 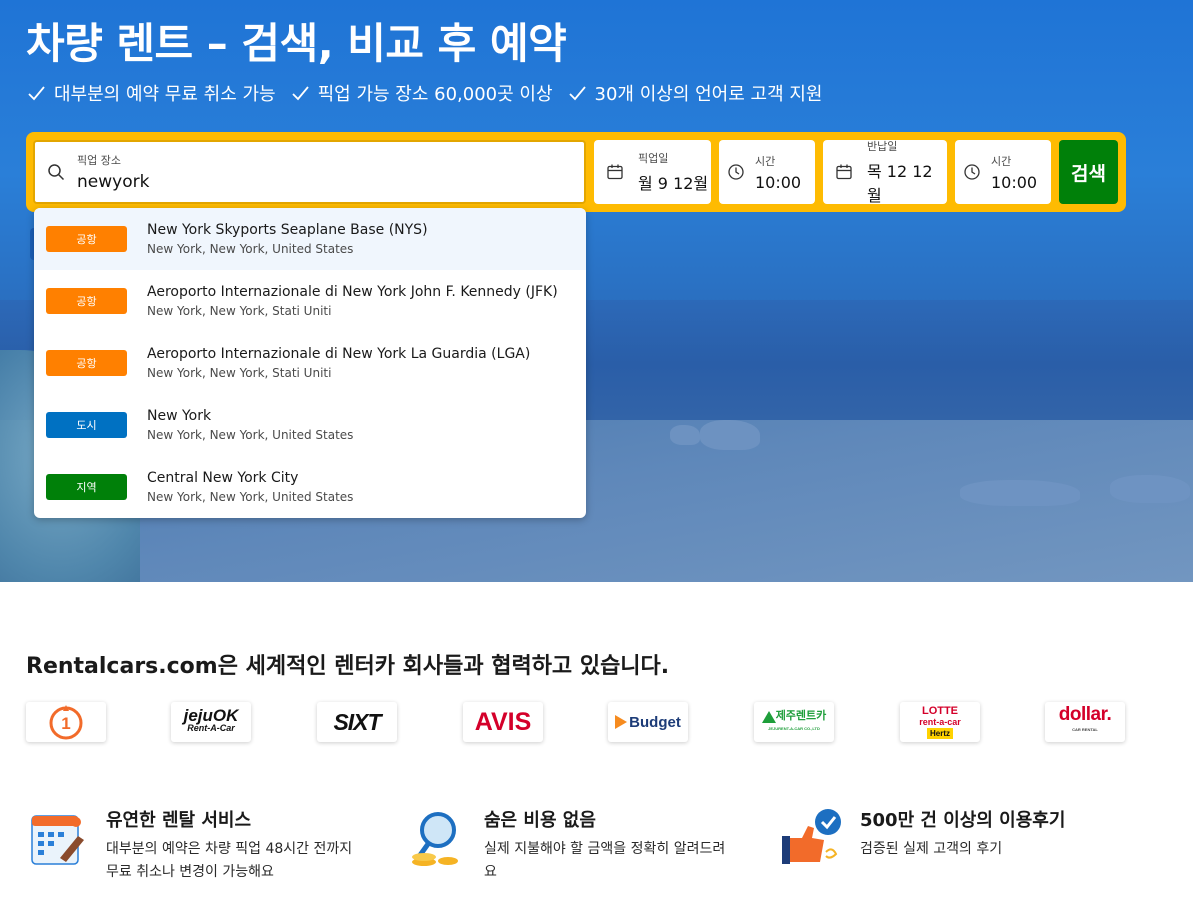 What do you see at coordinates (604, 861) in the screenshot?
I see `feature-description: 실제 지불해야 할 금액을 정확히 알려드려 요` at bounding box center [604, 861].